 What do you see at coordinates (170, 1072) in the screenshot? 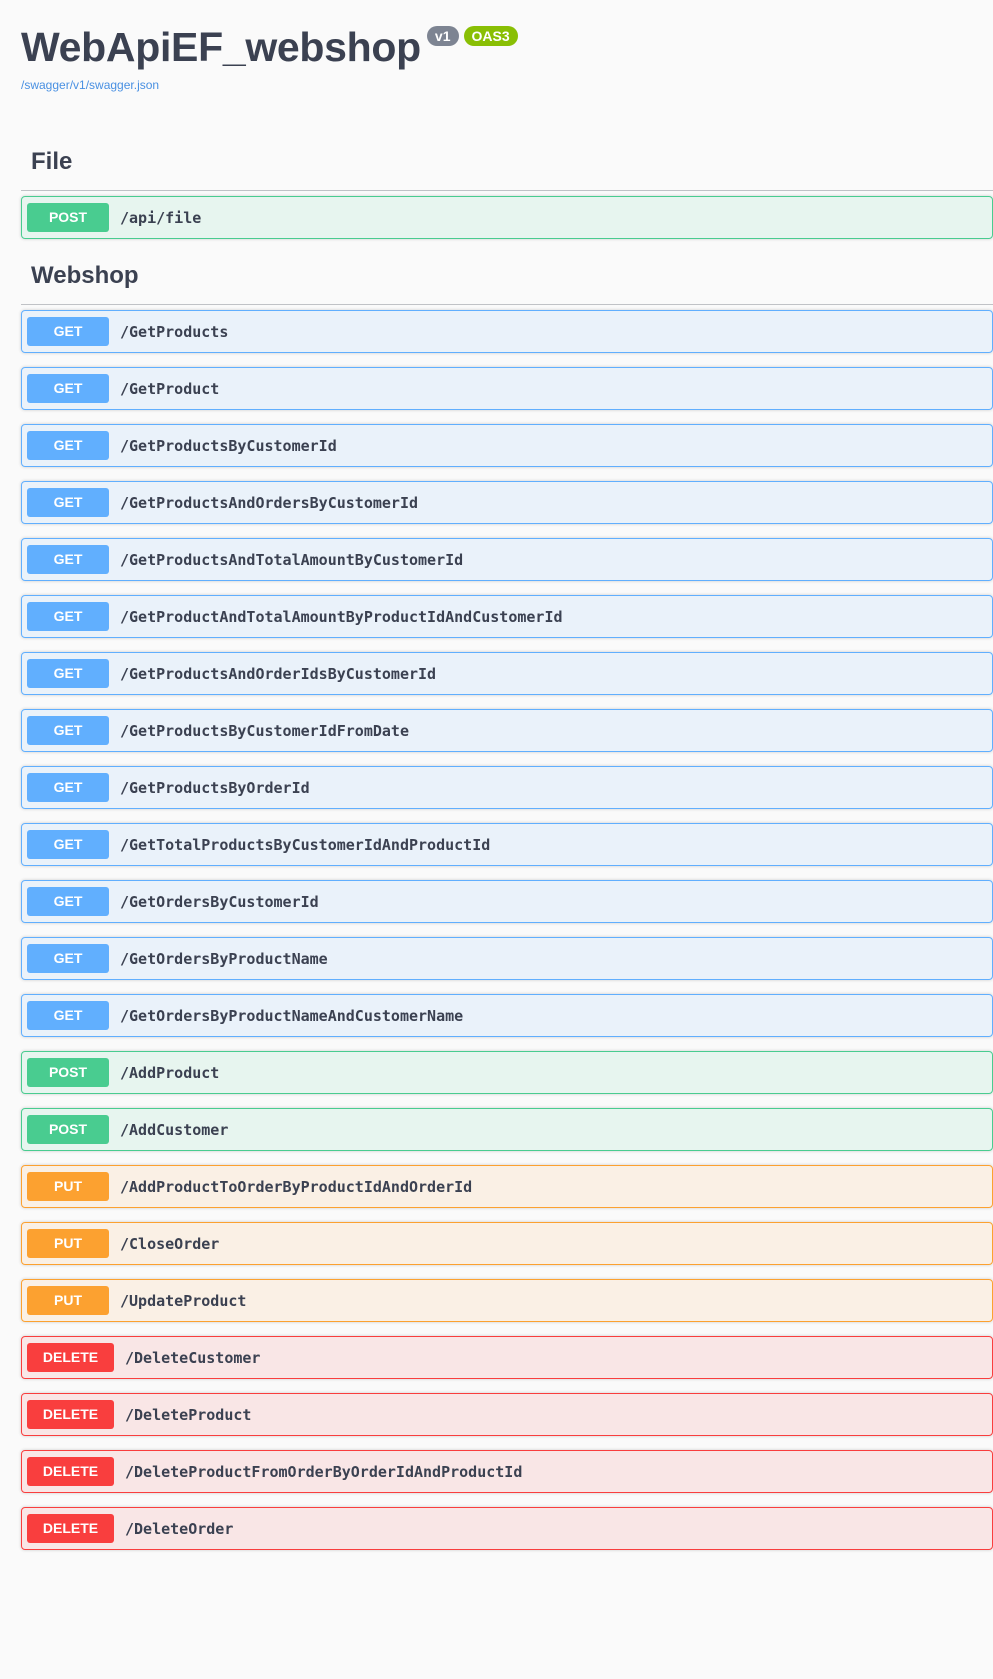
I see `operation-path: /AddProduct` at bounding box center [170, 1072].